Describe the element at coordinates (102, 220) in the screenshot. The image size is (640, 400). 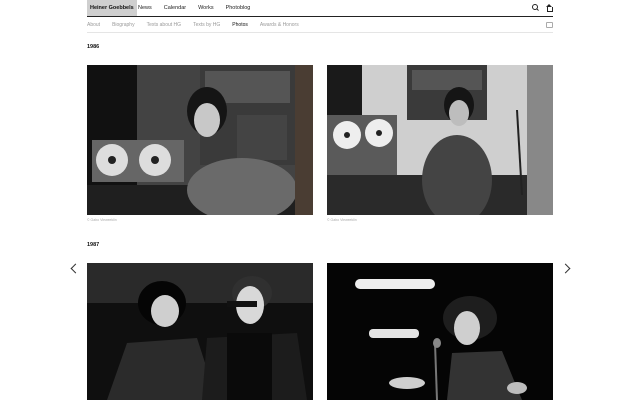
I see `photo-1986-1-caption: © Gabo Vieweeklin` at that location.